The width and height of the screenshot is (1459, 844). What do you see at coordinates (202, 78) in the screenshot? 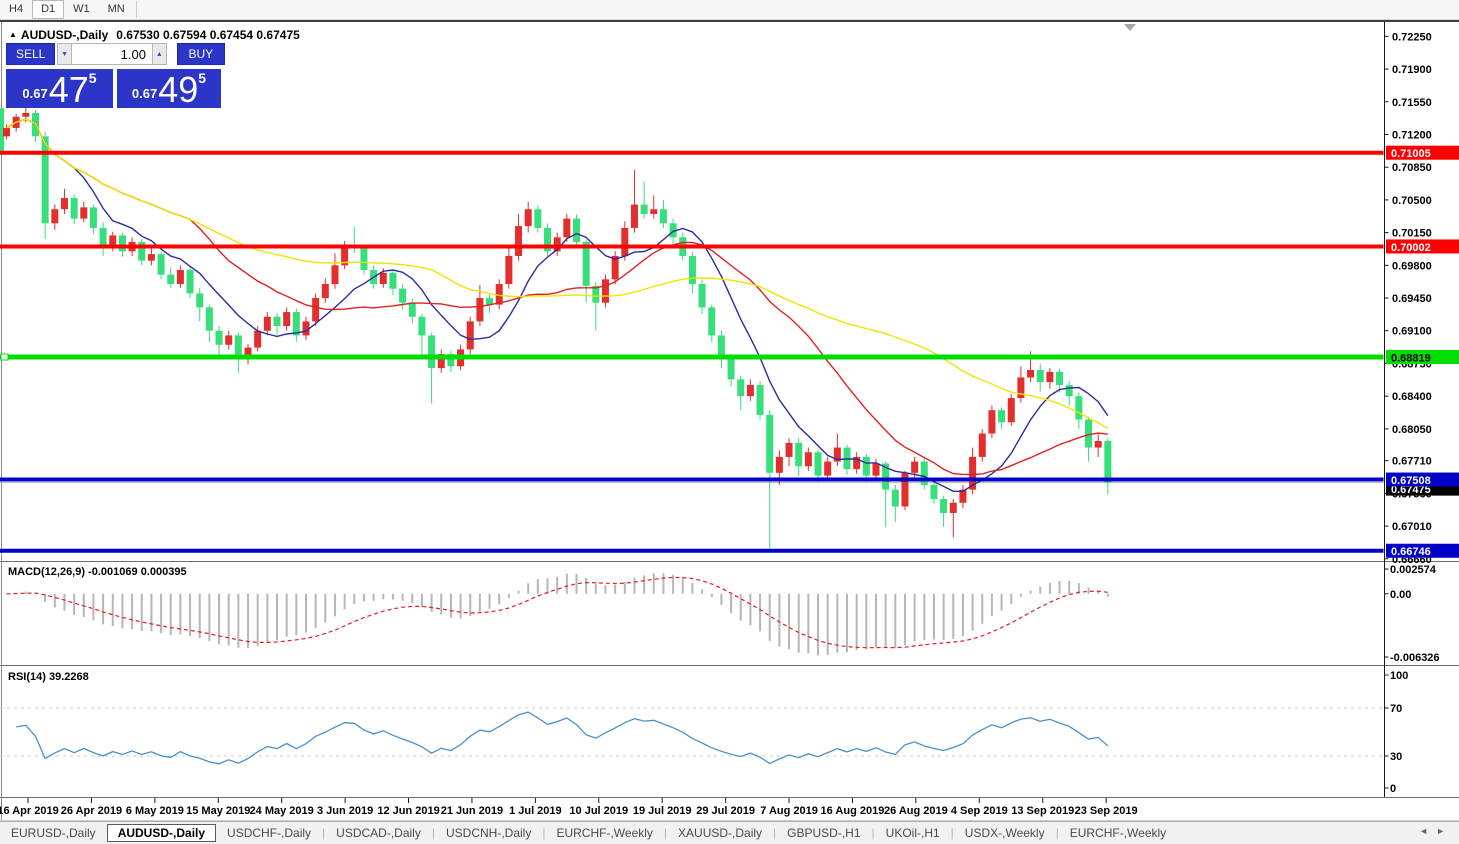
I see `buy-price-pip: 5` at bounding box center [202, 78].